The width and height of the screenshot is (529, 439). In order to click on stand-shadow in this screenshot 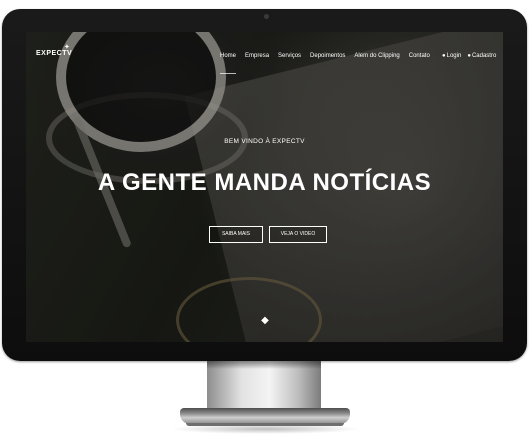, I will do `click(264, 365)`.